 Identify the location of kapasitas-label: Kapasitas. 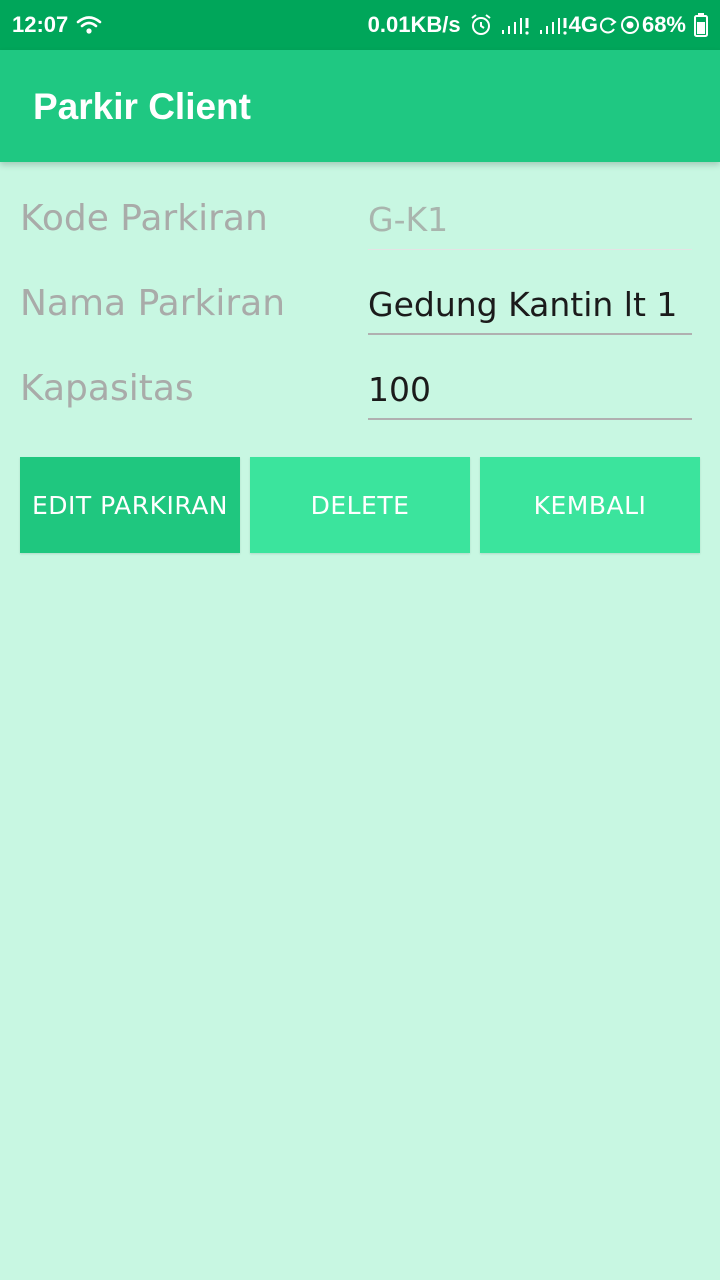
(107, 388).